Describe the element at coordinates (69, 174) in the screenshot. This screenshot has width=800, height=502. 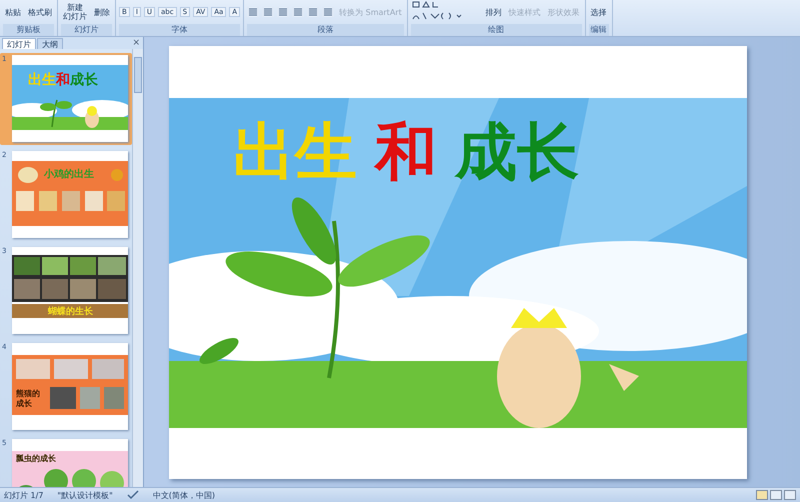
I see `thumbnail-title: 小鸡的出生` at that location.